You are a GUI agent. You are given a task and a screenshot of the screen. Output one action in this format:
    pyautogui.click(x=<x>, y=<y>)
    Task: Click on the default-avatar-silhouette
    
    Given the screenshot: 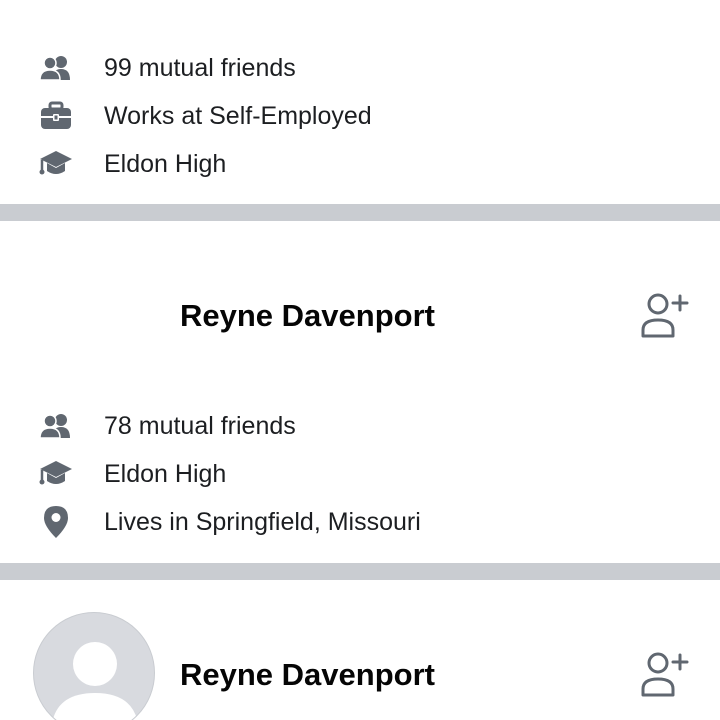 What is the action you would take?
    pyautogui.click(x=95, y=681)
    